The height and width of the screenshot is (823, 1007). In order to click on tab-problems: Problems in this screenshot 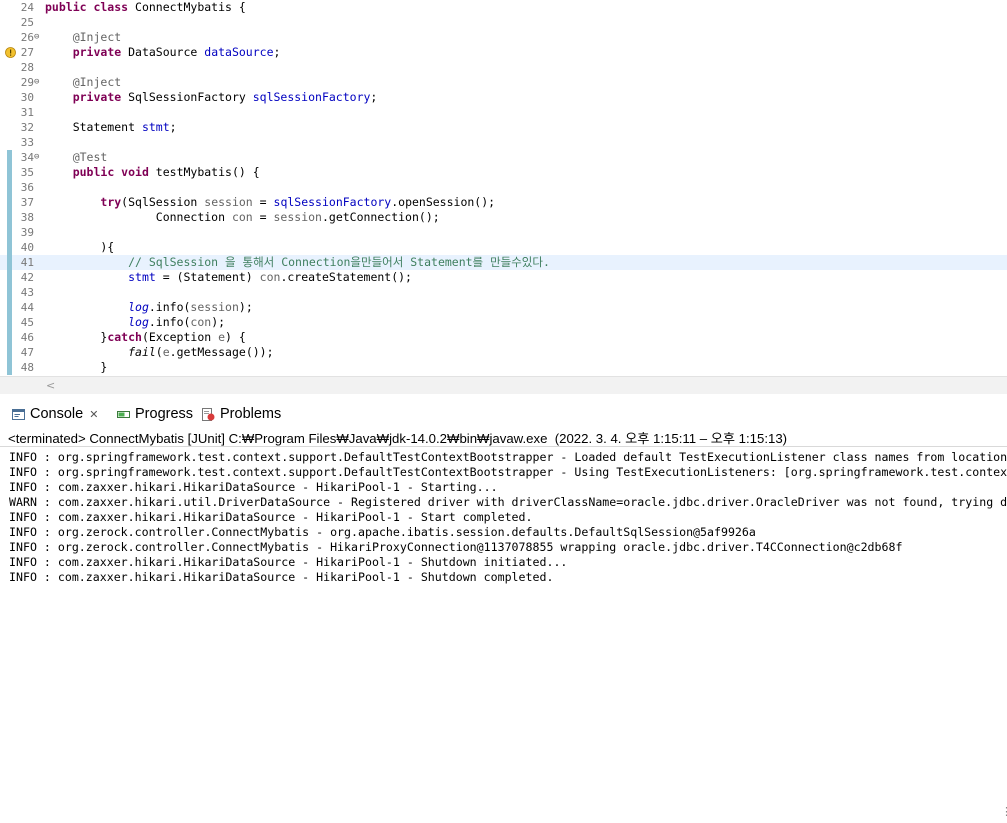, I will do `click(241, 414)`.